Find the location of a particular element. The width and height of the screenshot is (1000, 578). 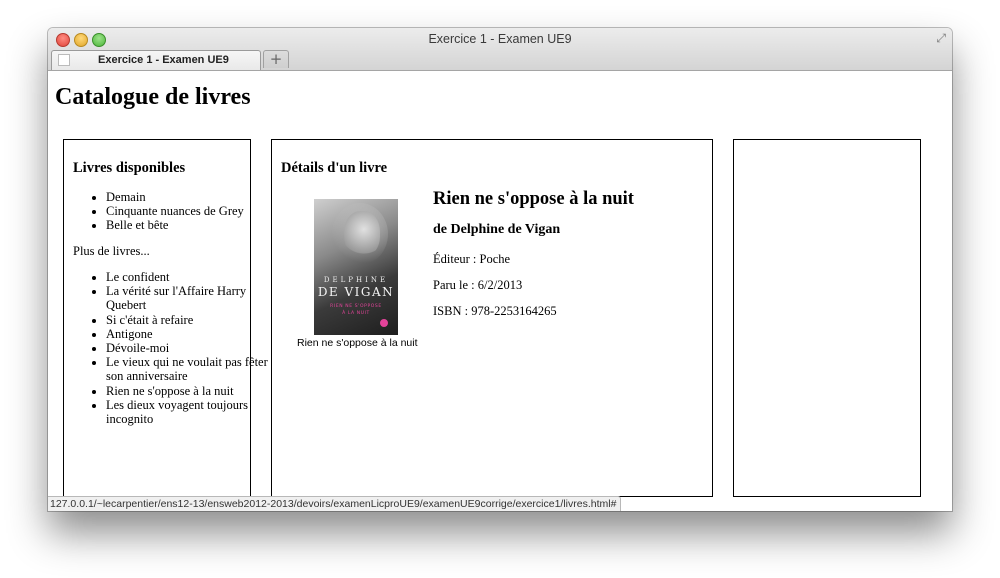

book-list-item: La vérité sur l'Affaire Harry Quebert is located at coordinates (196, 298).